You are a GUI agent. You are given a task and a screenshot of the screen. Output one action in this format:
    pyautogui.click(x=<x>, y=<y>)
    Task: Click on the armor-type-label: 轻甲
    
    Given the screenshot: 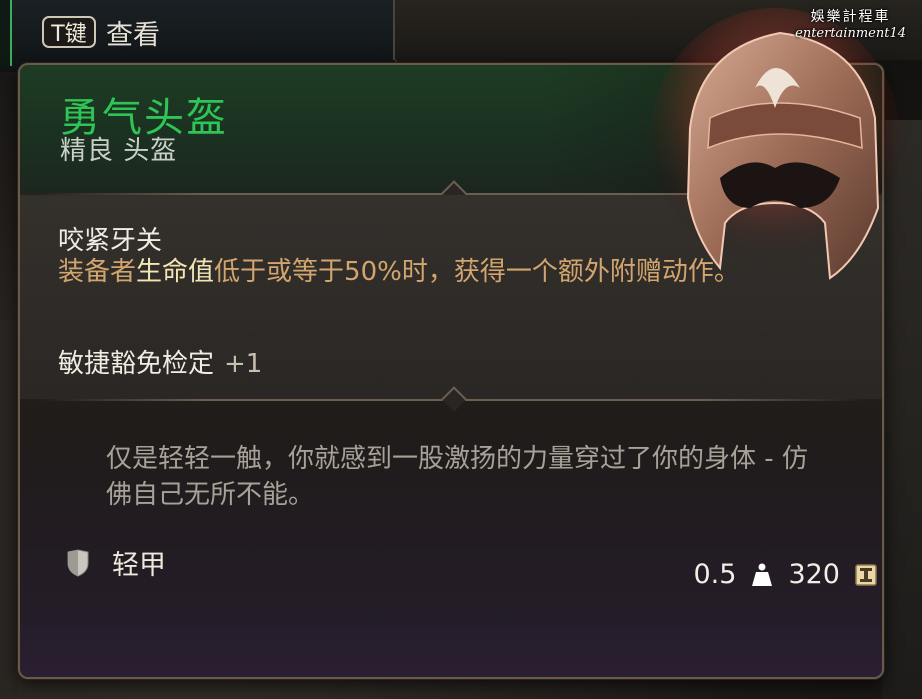 What is the action you would take?
    pyautogui.click(x=139, y=565)
    